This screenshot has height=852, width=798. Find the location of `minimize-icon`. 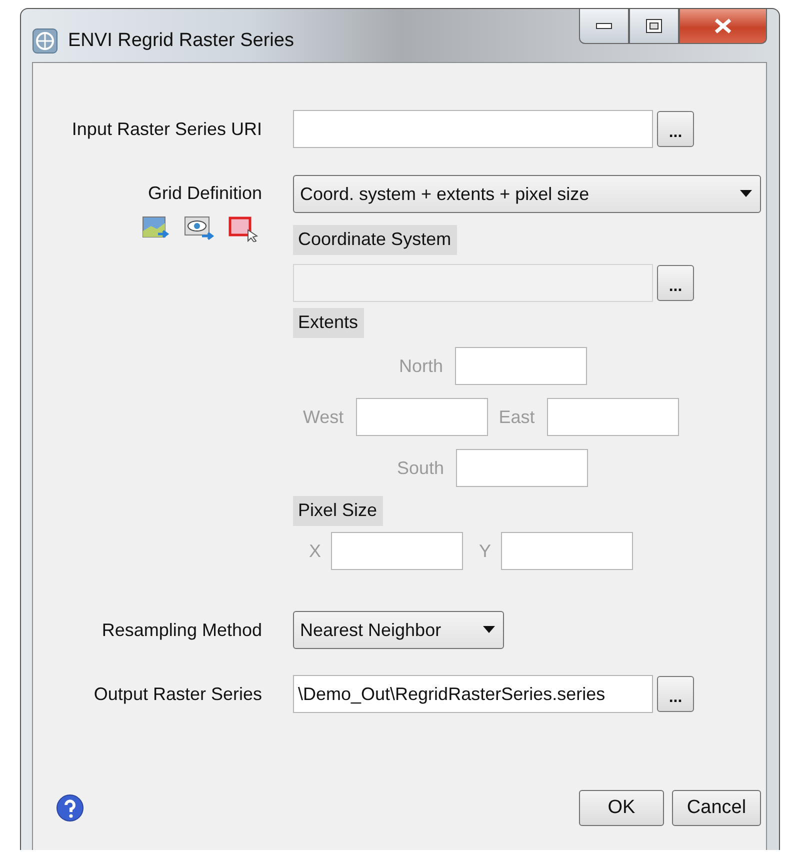

minimize-icon is located at coordinates (604, 26).